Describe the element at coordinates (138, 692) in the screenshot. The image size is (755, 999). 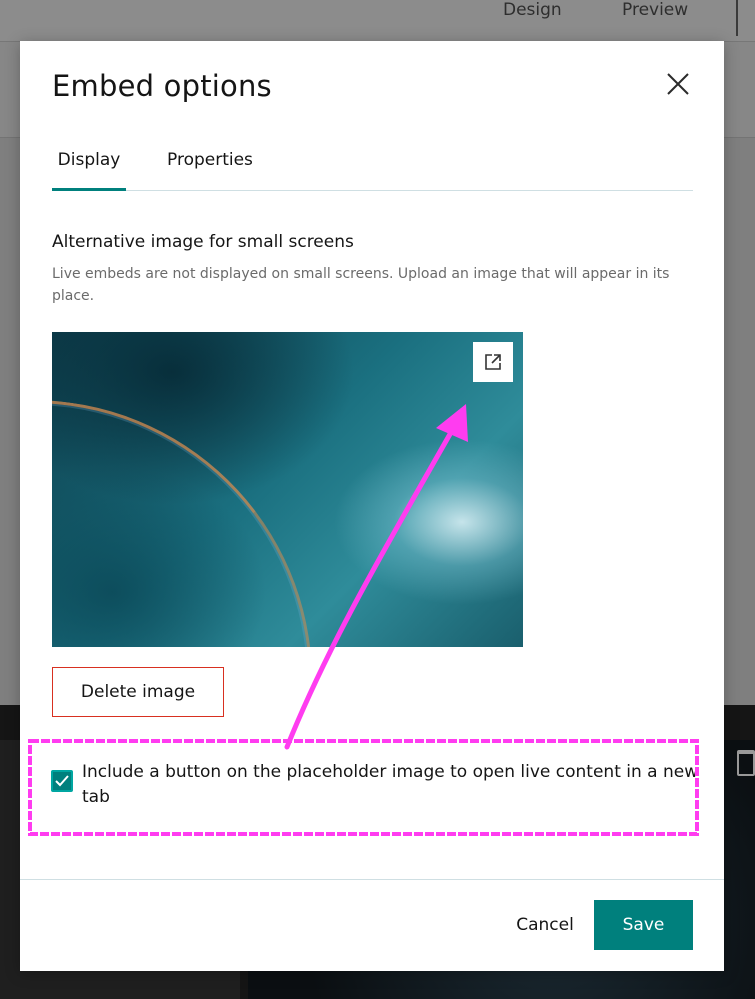
I see `delete-image-button: Delete image` at that location.